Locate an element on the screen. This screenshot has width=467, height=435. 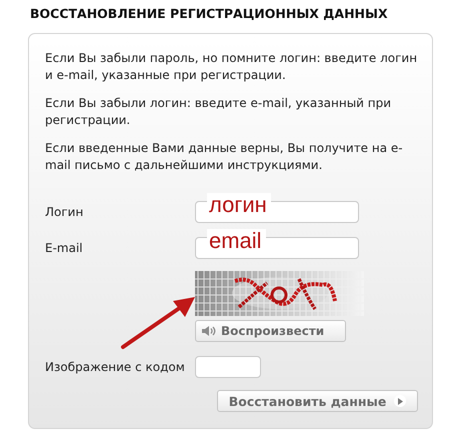
play-button: Воспроизвести is located at coordinates (270, 331).